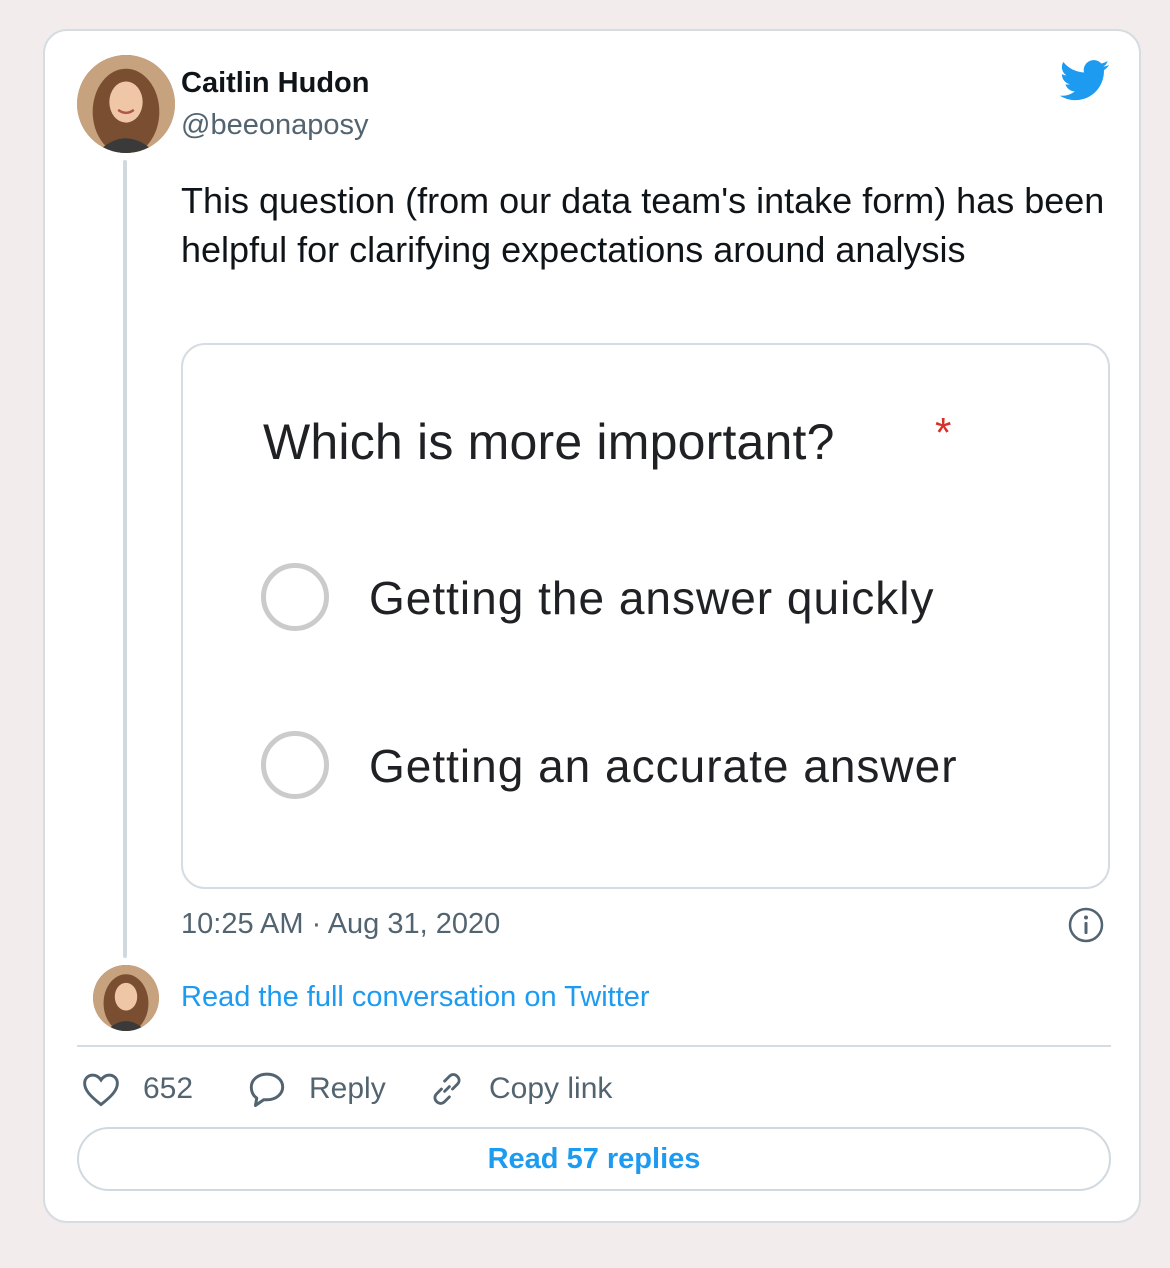 The width and height of the screenshot is (1170, 1268). I want to click on reply-avatar, so click(126, 998).